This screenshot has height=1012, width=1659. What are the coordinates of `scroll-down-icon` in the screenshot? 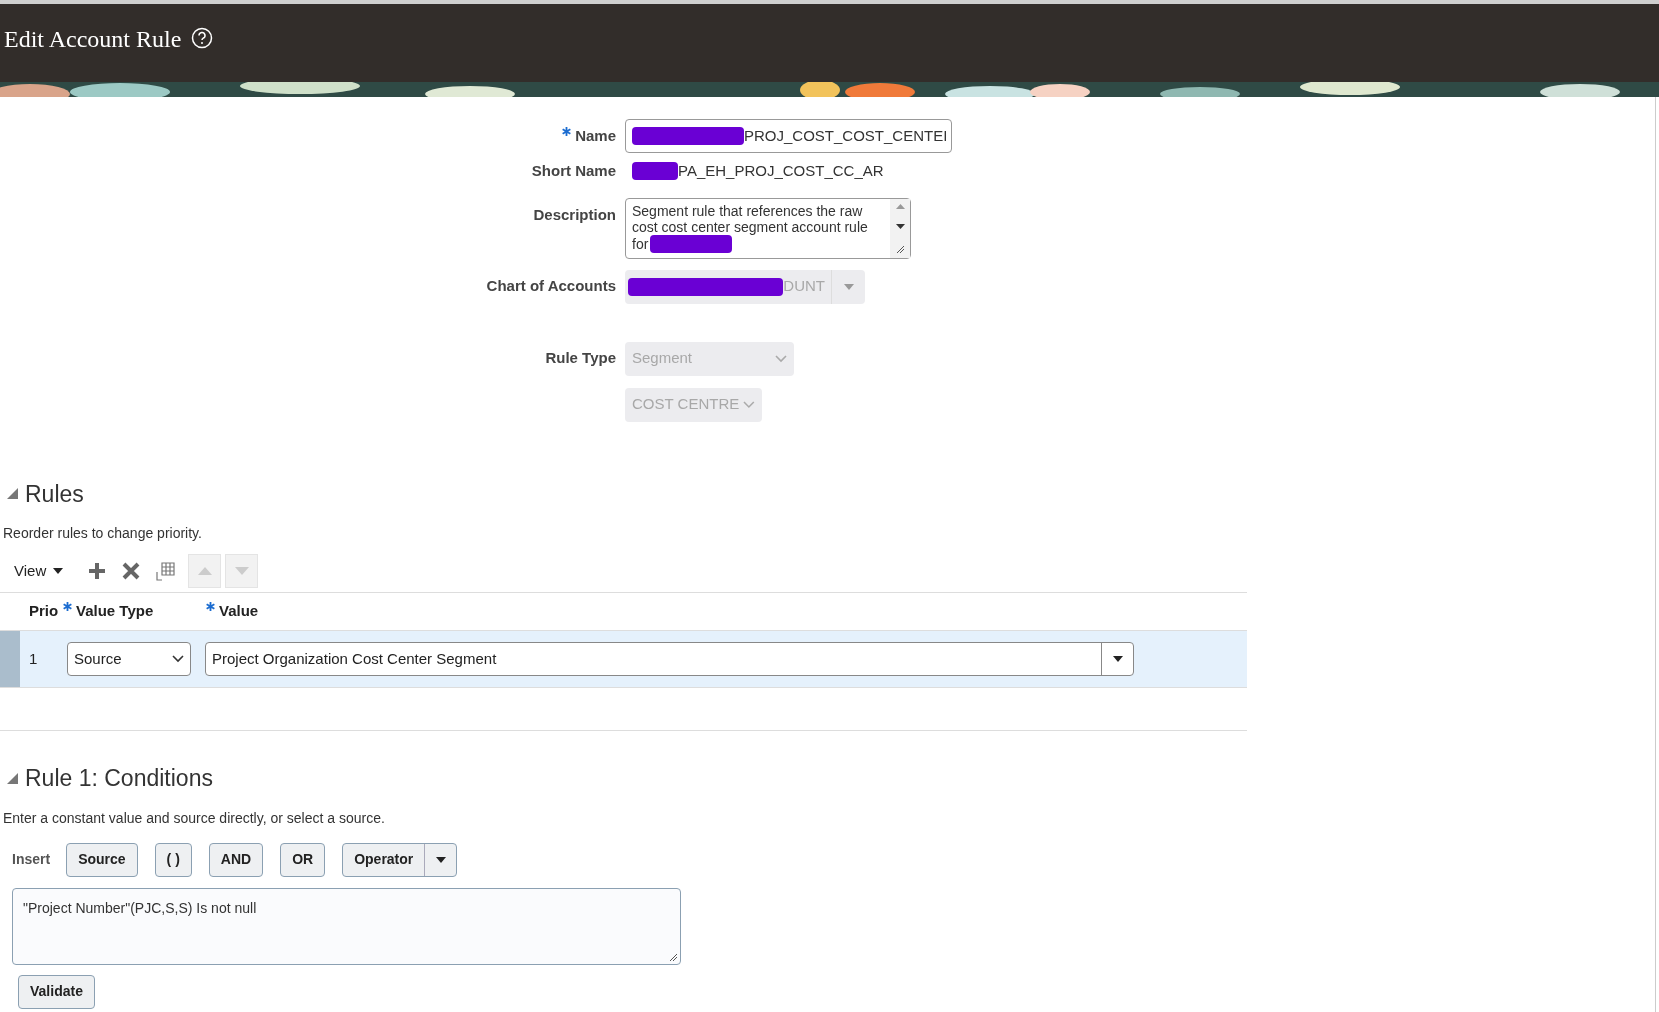 It's located at (900, 226).